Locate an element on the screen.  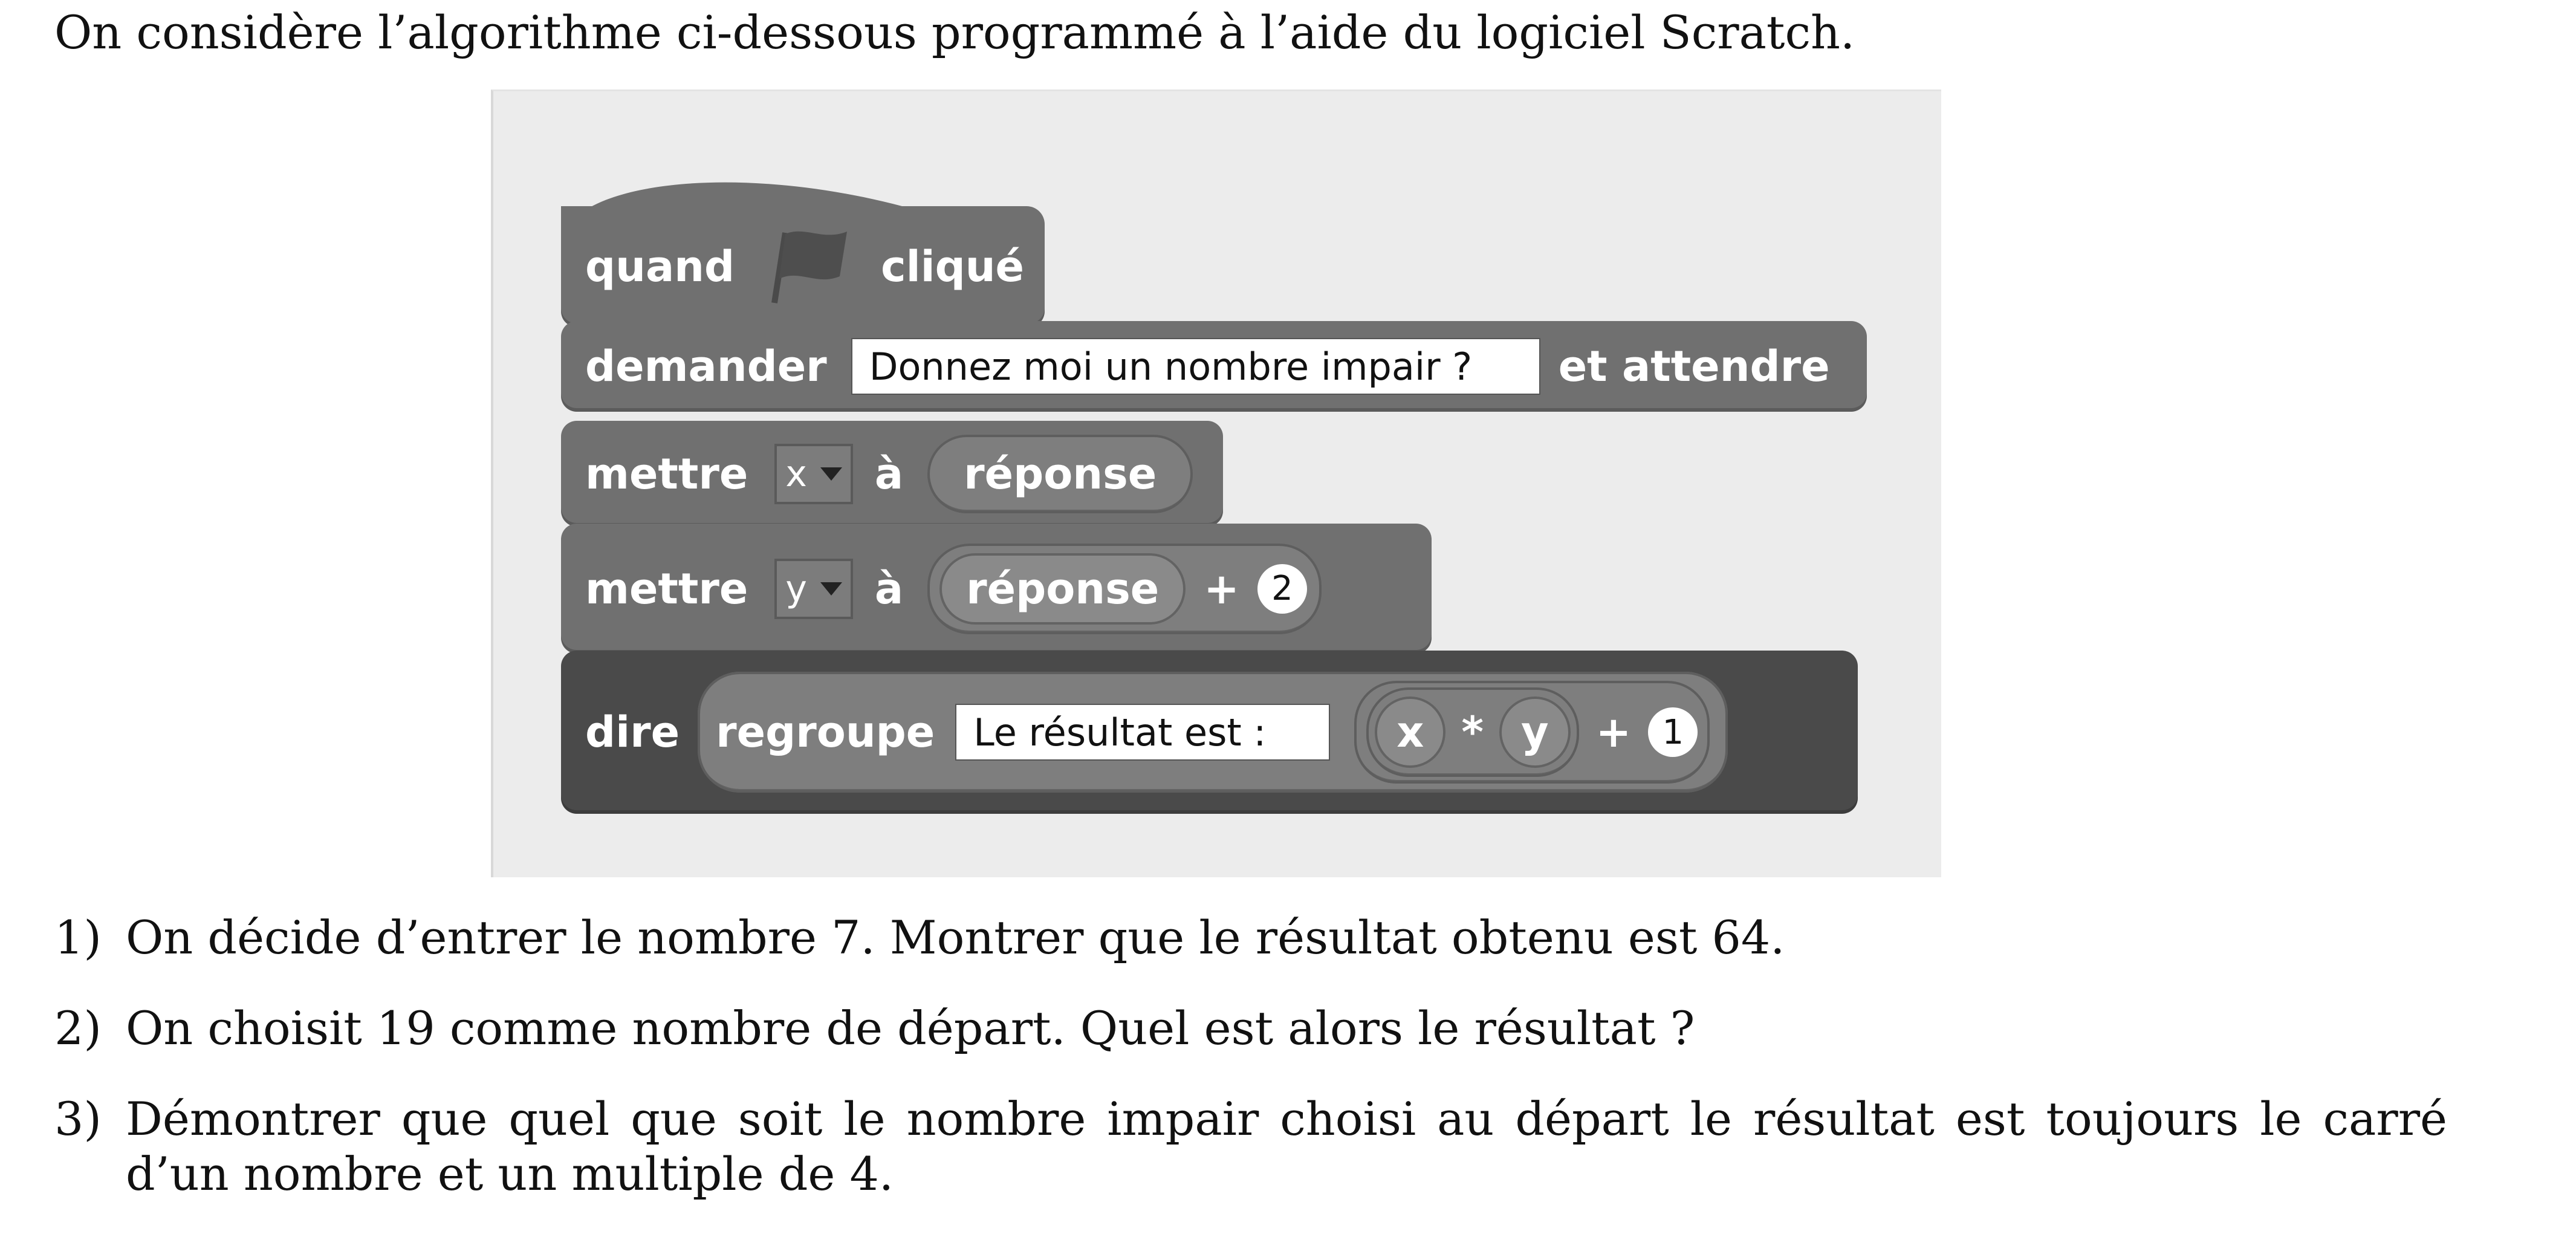
variable-y-dropdown: y is located at coordinates (814, 588).